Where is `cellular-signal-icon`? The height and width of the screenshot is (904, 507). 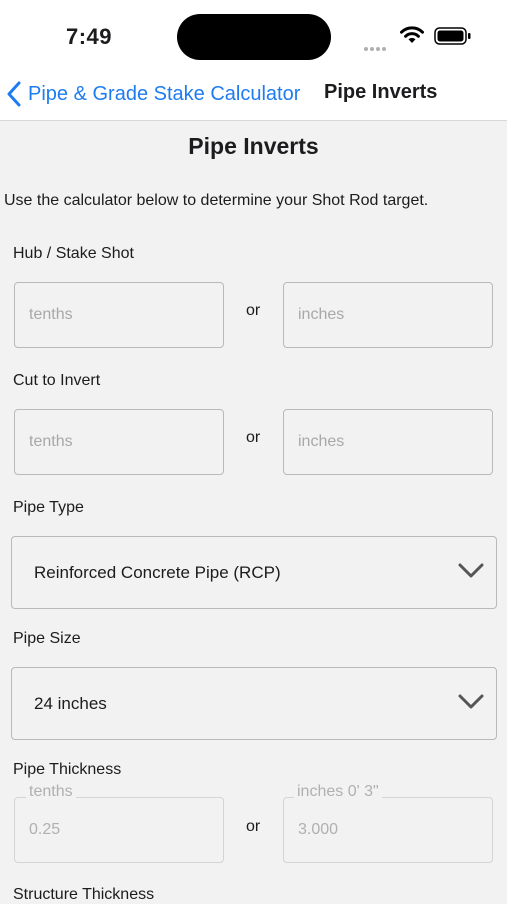 cellular-signal-icon is located at coordinates (377, 44).